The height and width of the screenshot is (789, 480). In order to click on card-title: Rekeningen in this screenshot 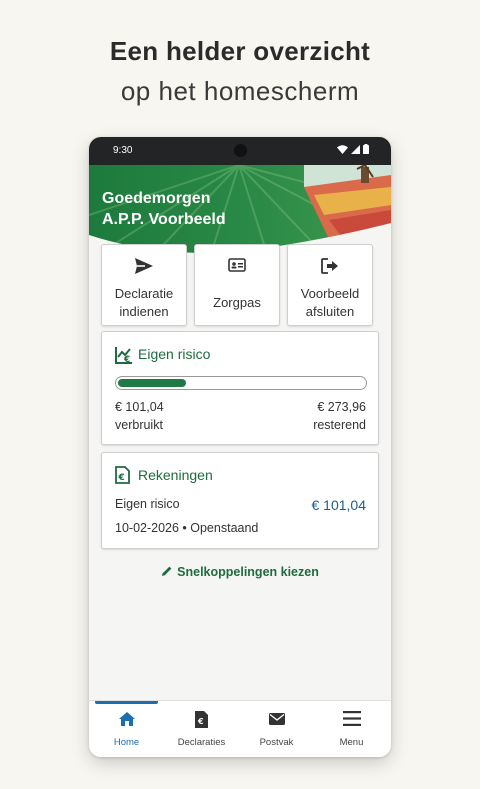, I will do `click(175, 475)`.